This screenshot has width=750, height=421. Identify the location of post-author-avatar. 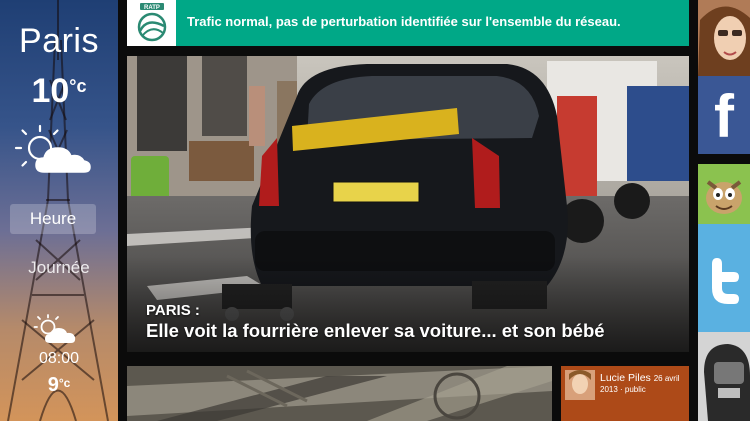
(580, 385).